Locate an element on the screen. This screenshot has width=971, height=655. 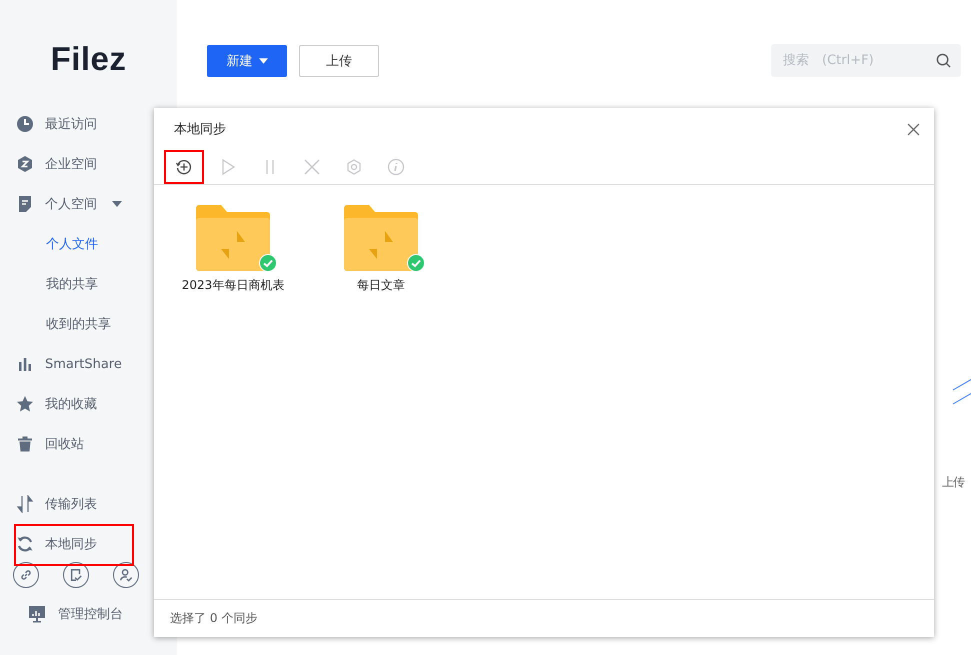
sync-icon is located at coordinates (25, 544).